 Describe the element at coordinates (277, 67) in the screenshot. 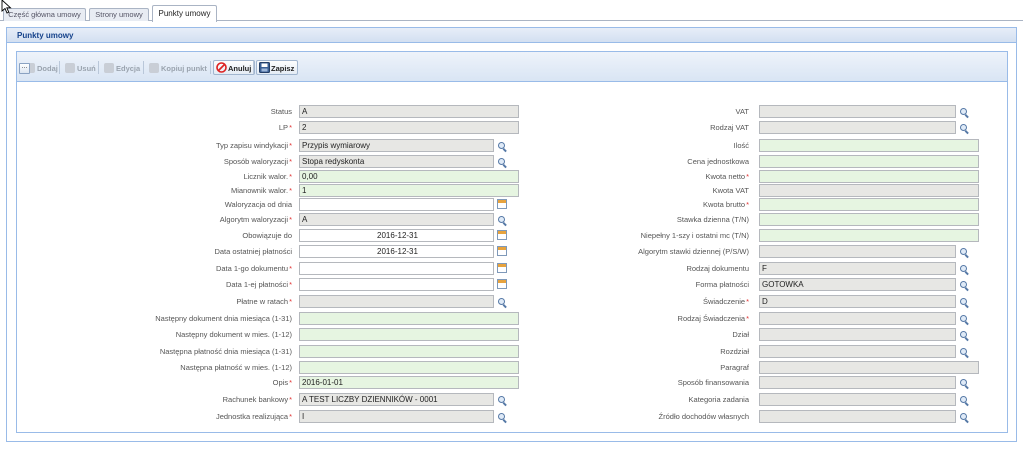

I see `save-button: Zapisz` at that location.